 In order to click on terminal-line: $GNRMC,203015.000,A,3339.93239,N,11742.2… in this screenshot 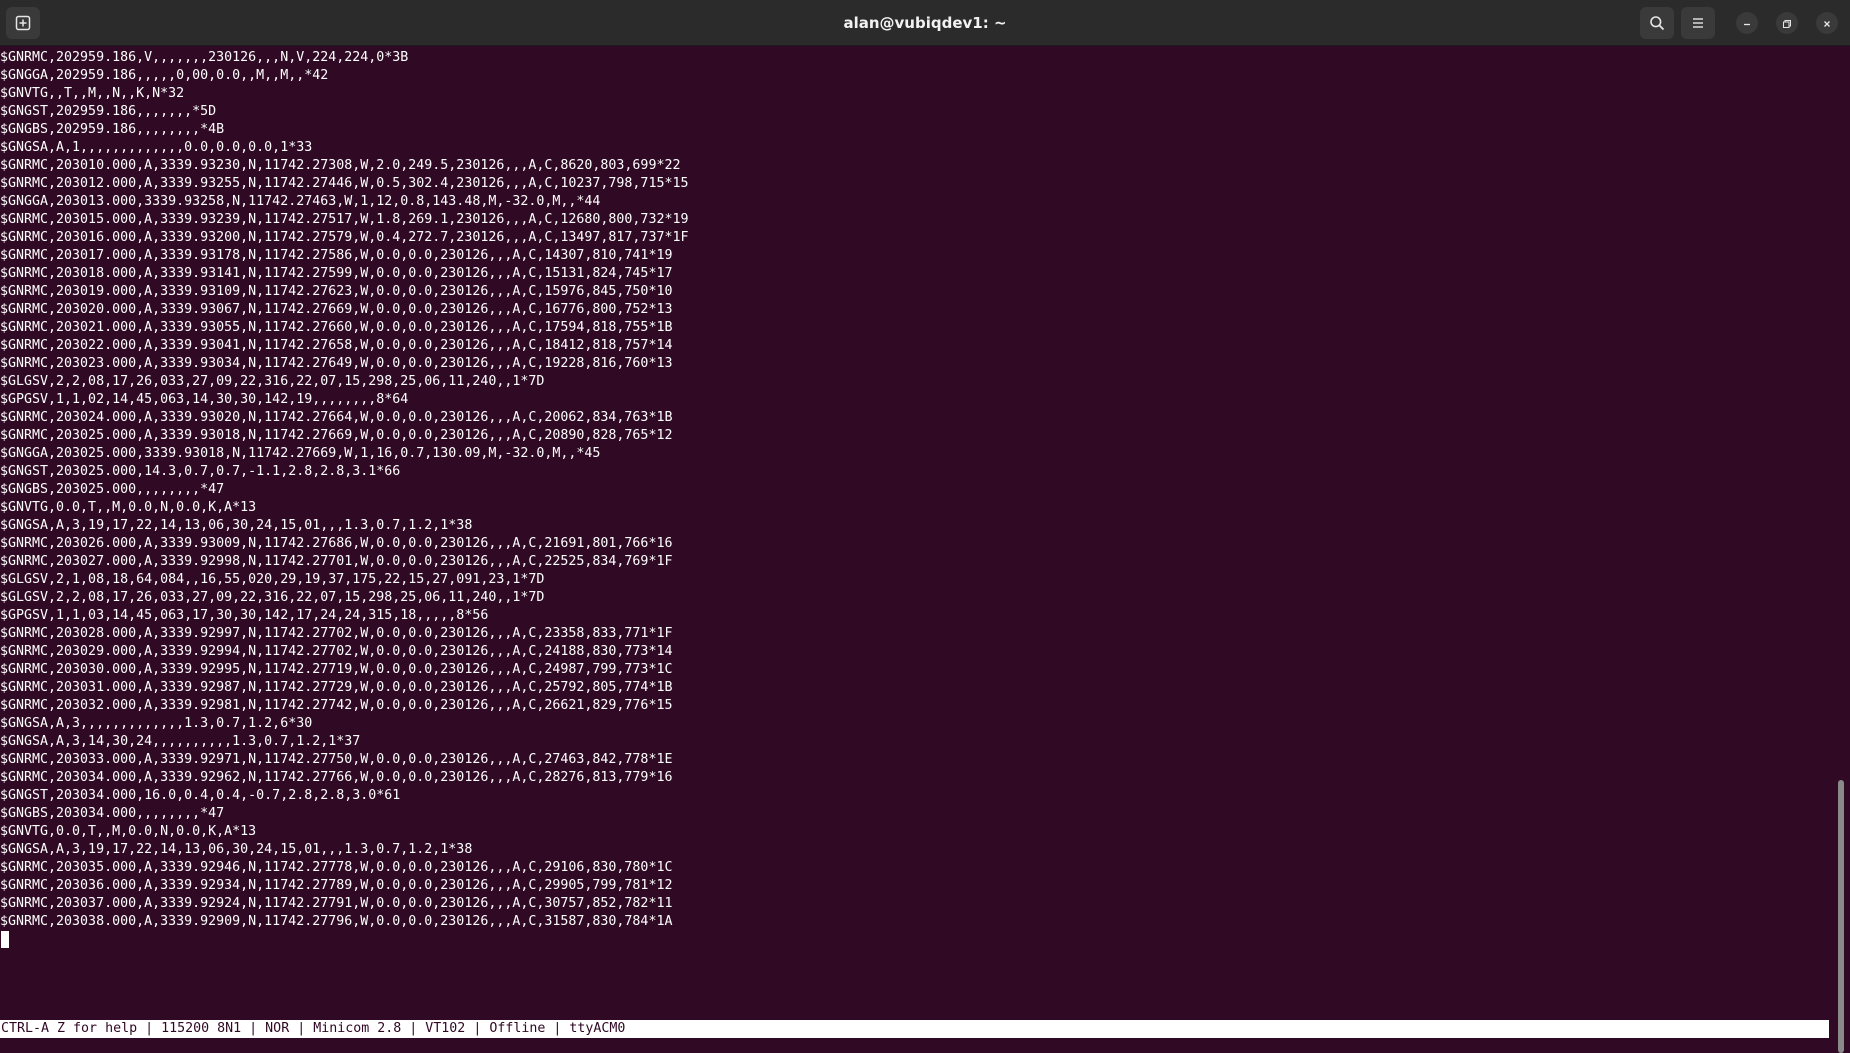, I will do `click(344, 219)`.